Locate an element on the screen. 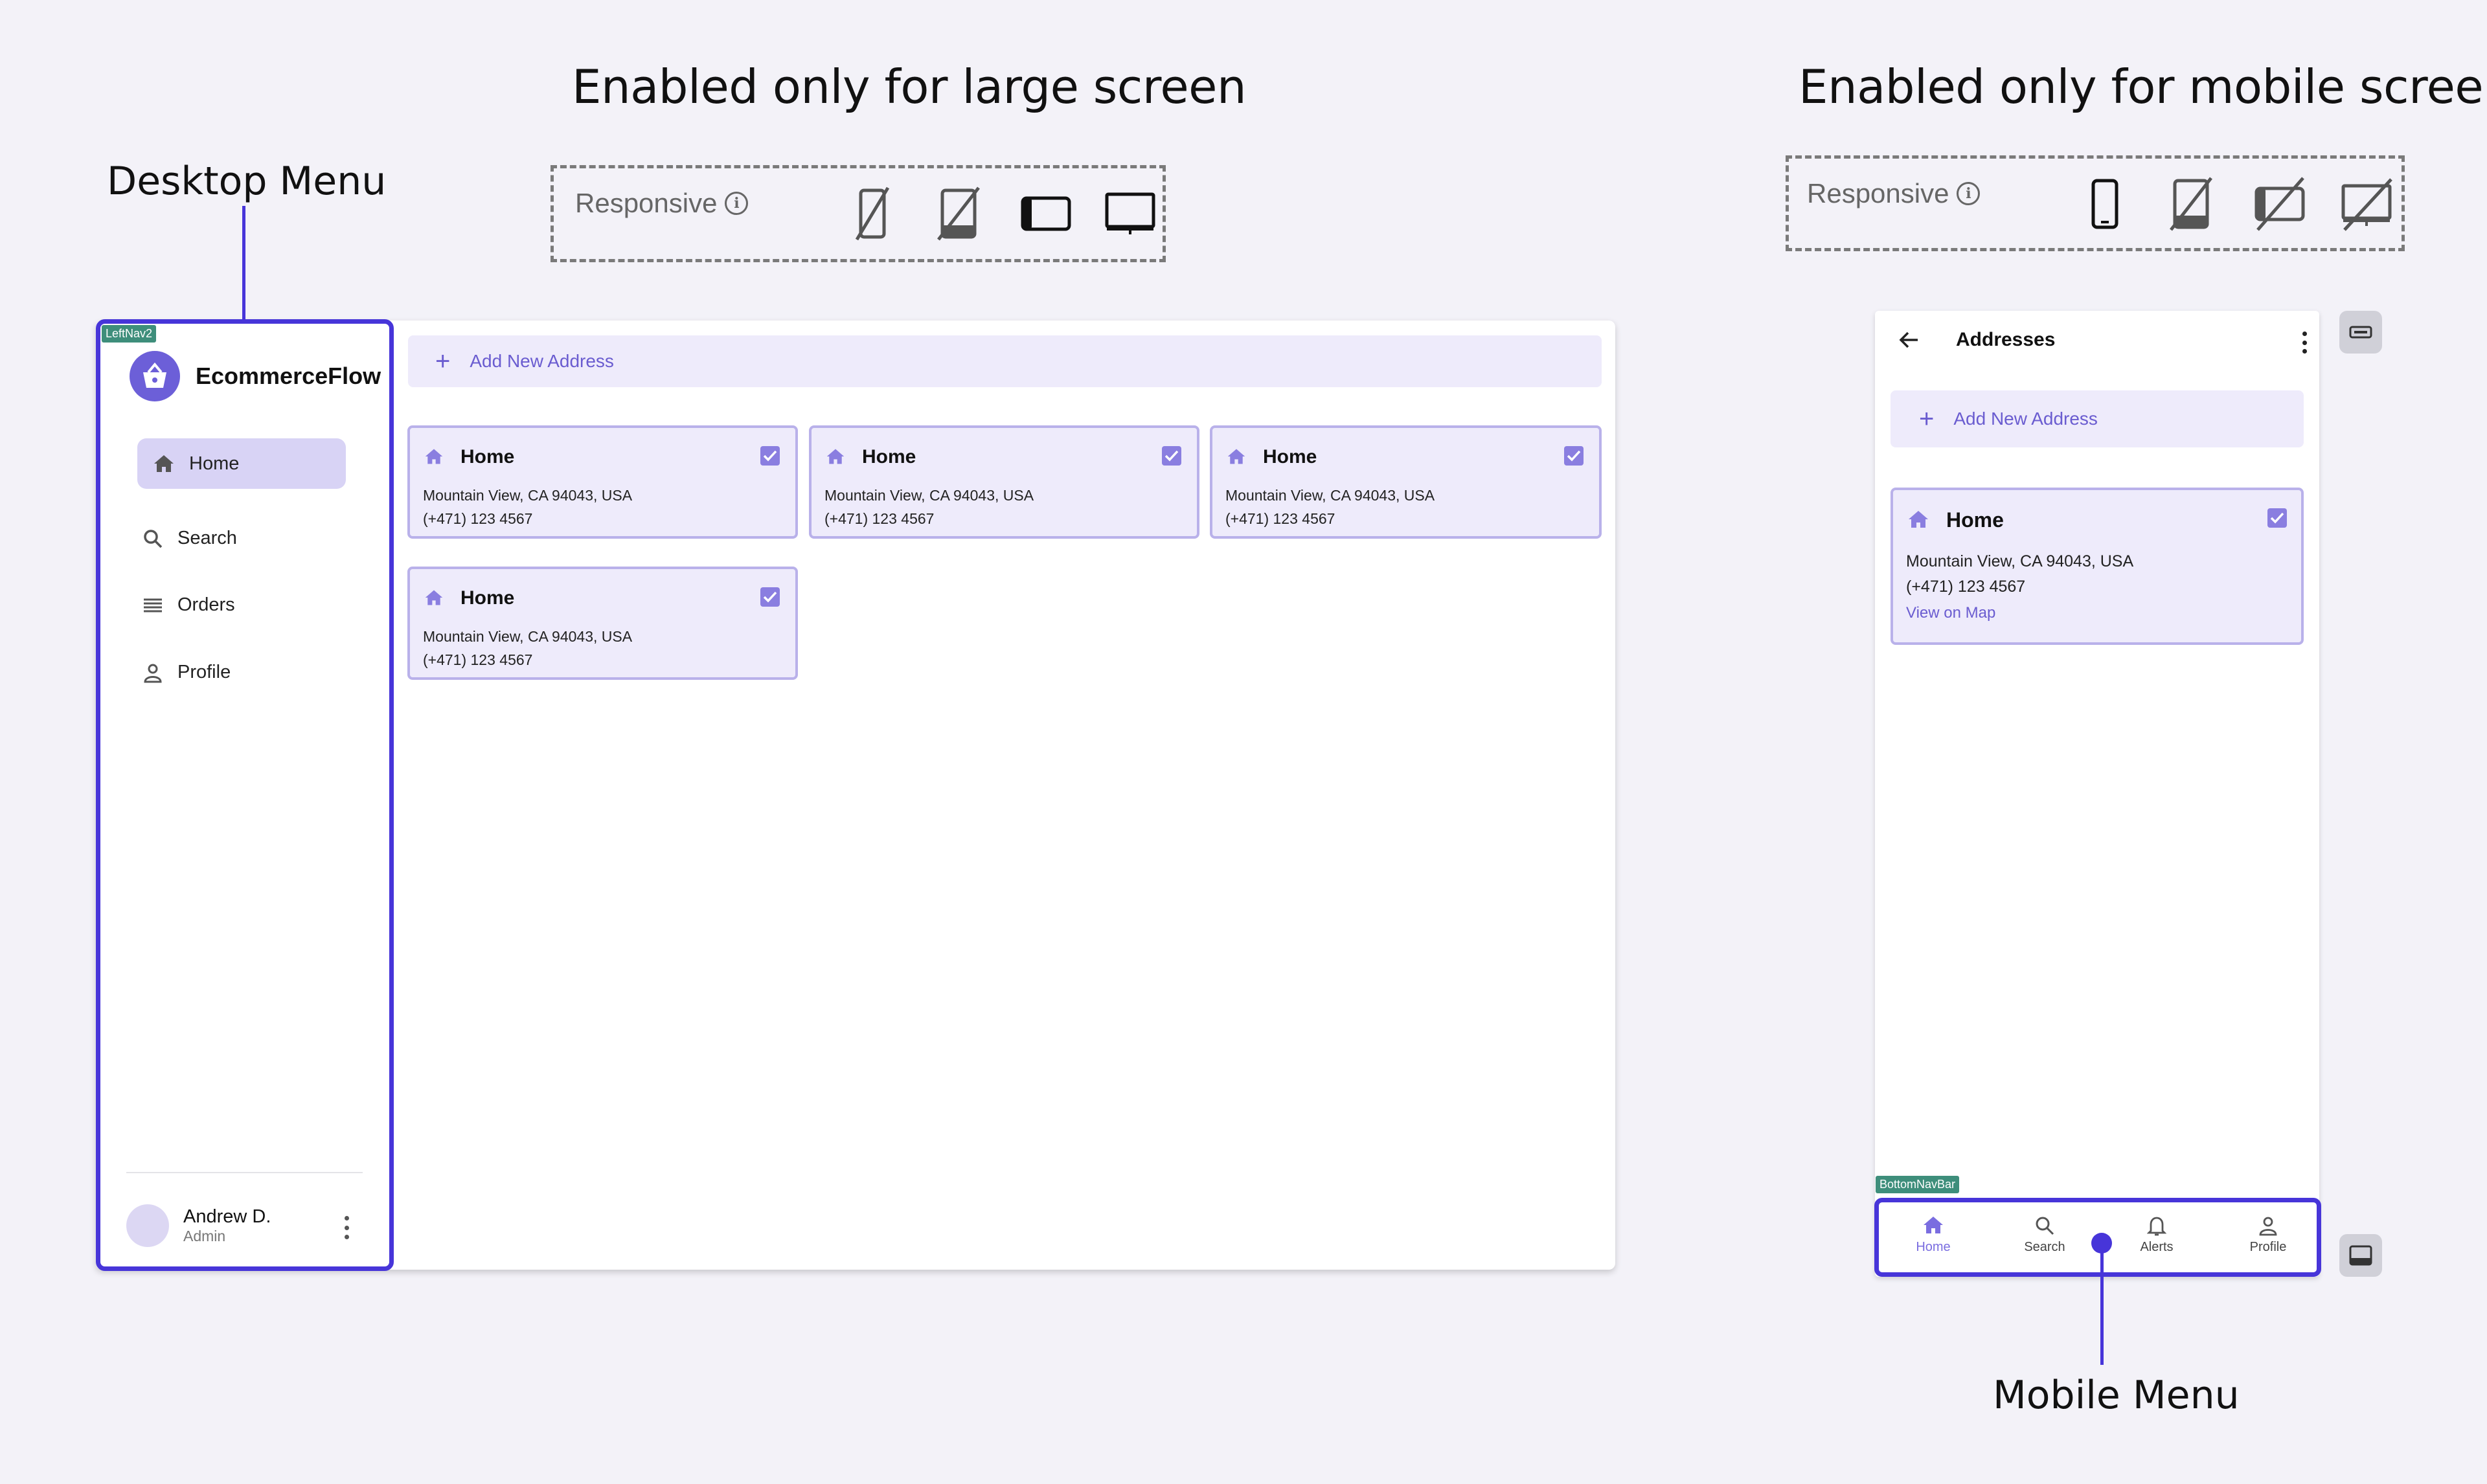 Image resolution: width=2487 pixels, height=1484 pixels. bottom-nav-label: Search is located at coordinates (2045, 1247).